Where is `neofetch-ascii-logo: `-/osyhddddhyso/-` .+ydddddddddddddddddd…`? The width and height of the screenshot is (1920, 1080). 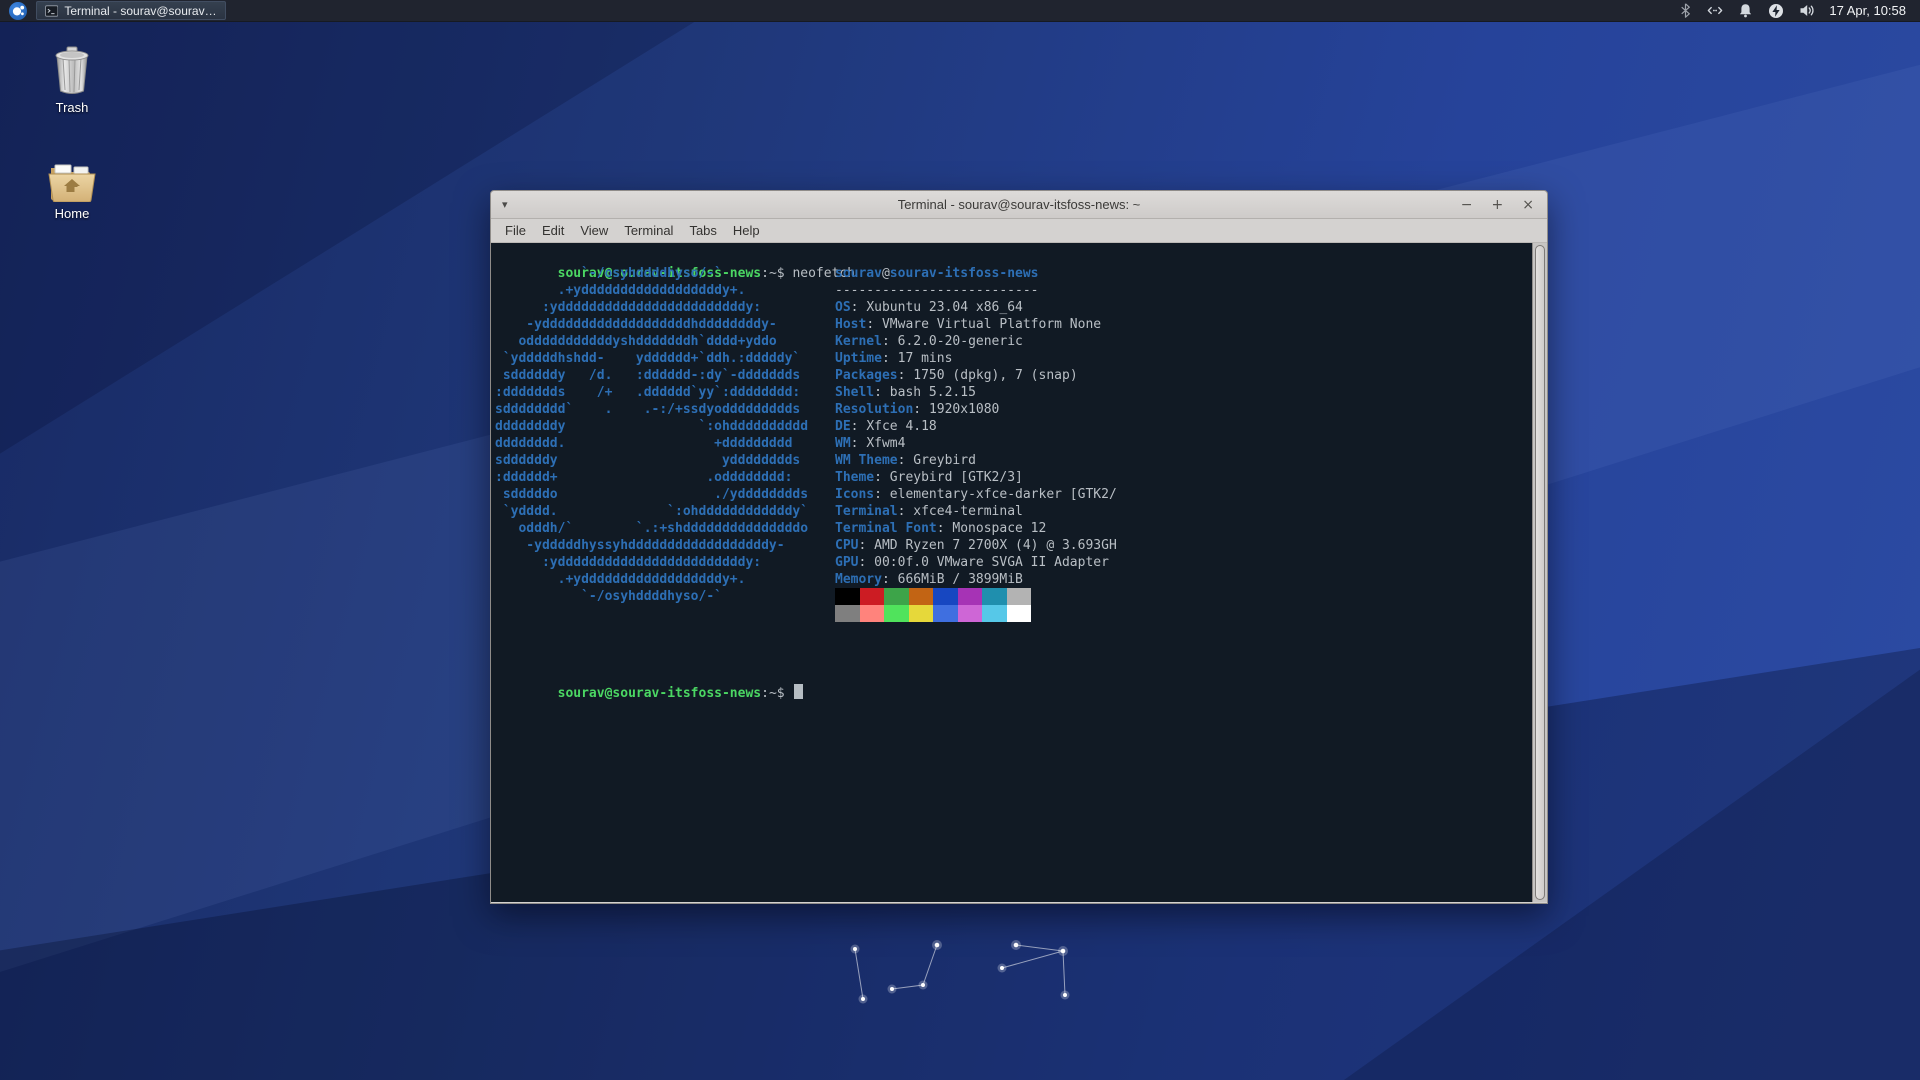
neofetch-ascii-logo: `-/osyhddddhyso/-` .+ydddddddddddddddddd… is located at coordinates (652, 435).